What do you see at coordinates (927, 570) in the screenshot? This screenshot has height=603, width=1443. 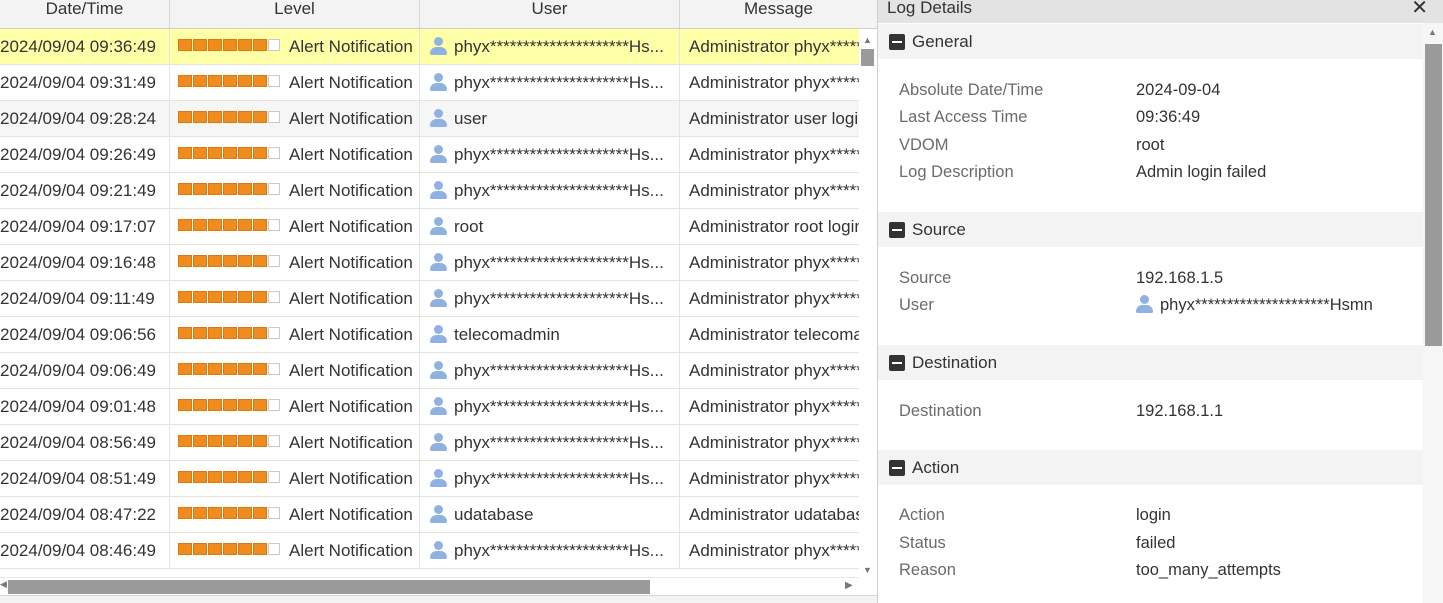 I see `field-label: Reason` at bounding box center [927, 570].